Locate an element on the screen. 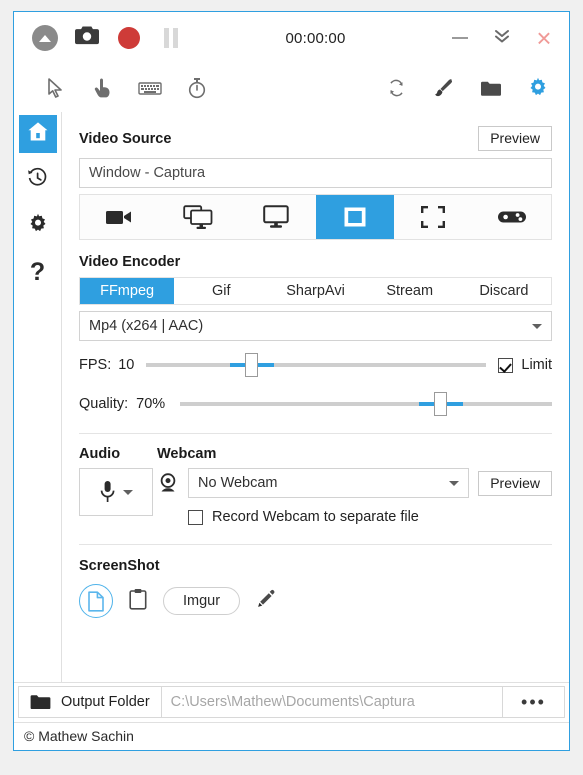 The height and width of the screenshot is (775, 583). timer-area: 00:00:00 is located at coordinates (315, 38).